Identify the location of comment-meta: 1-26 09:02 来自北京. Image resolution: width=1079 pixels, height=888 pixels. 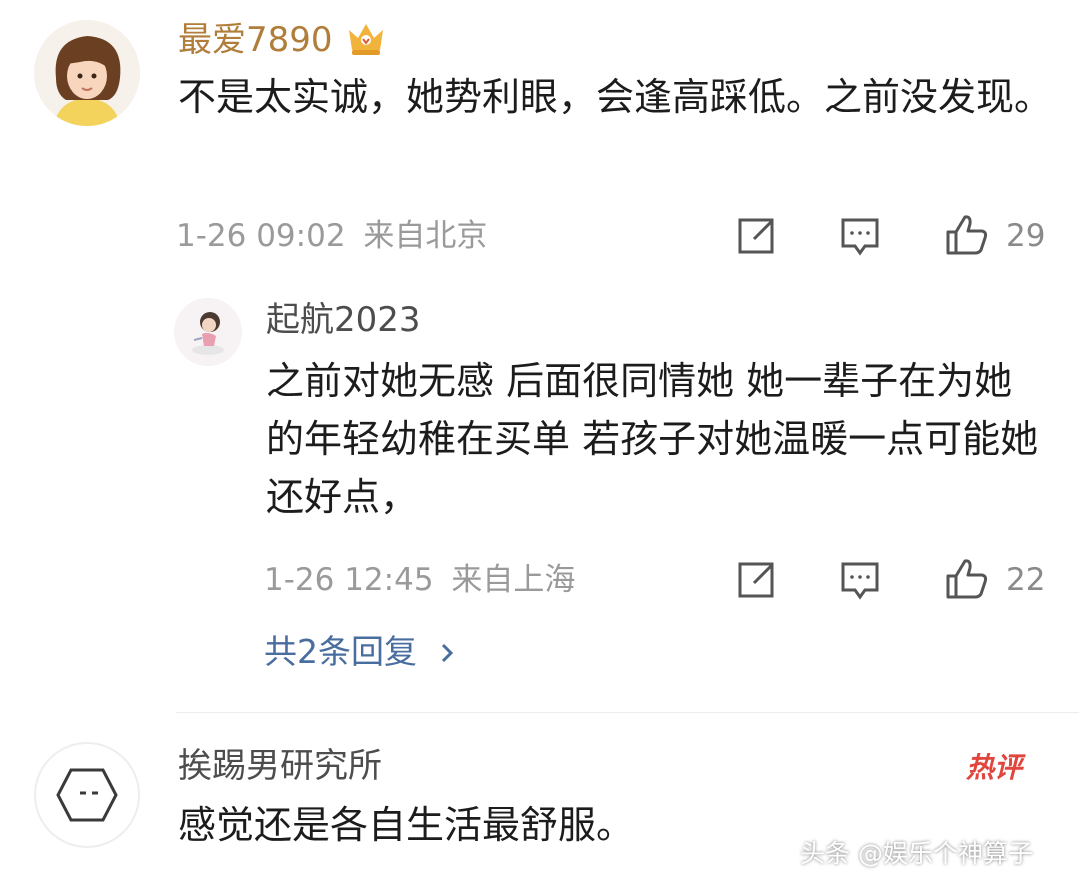
(331, 236).